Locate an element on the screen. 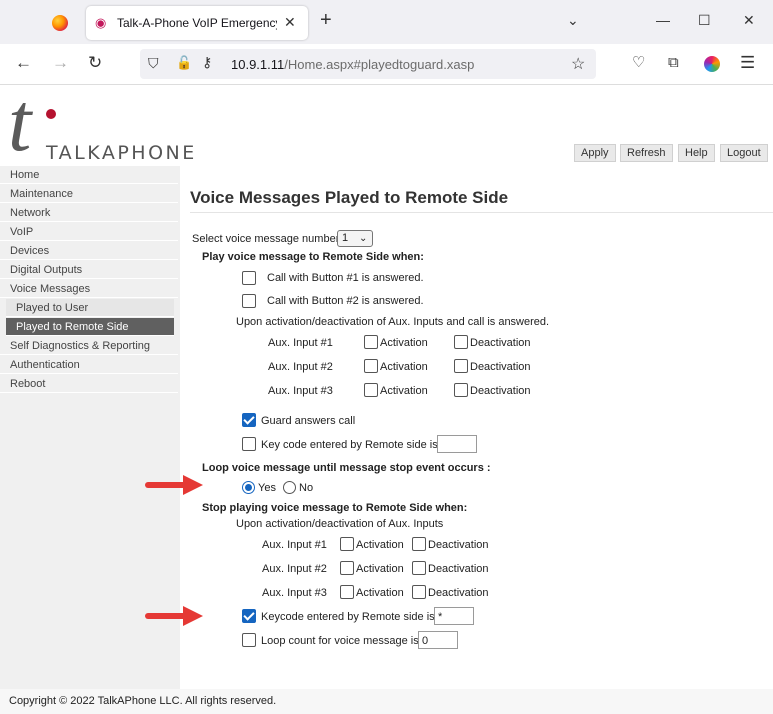  sidebar-item-authentication: Authentication is located at coordinates (89, 365).